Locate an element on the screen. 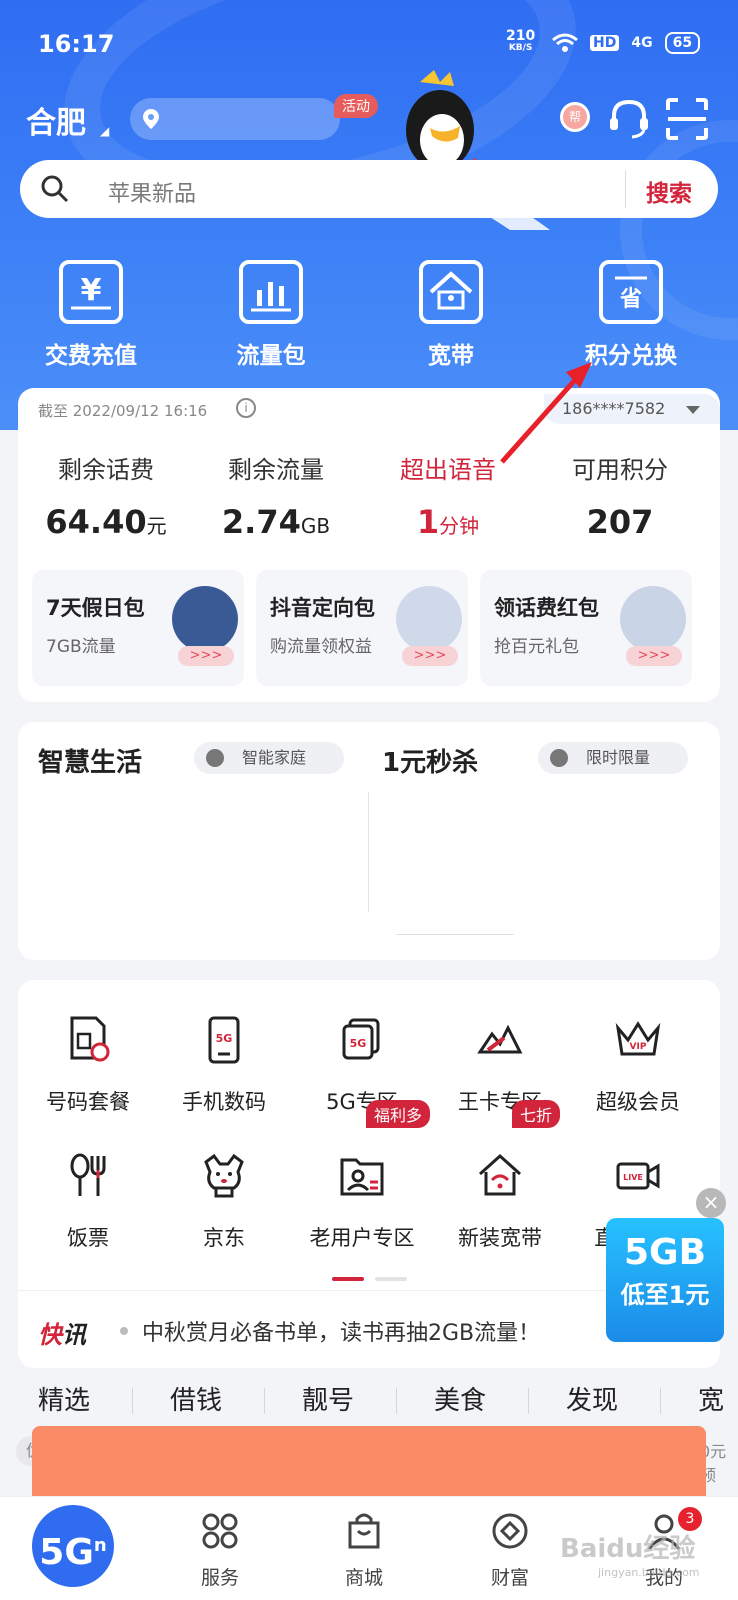 The height and width of the screenshot is (1600, 738). tab-food: 美食 is located at coordinates (460, 1398).